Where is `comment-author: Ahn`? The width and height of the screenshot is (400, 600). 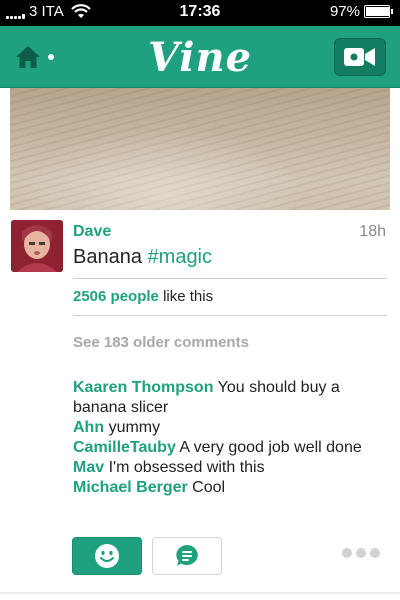 comment-author: Ahn is located at coordinates (88, 427).